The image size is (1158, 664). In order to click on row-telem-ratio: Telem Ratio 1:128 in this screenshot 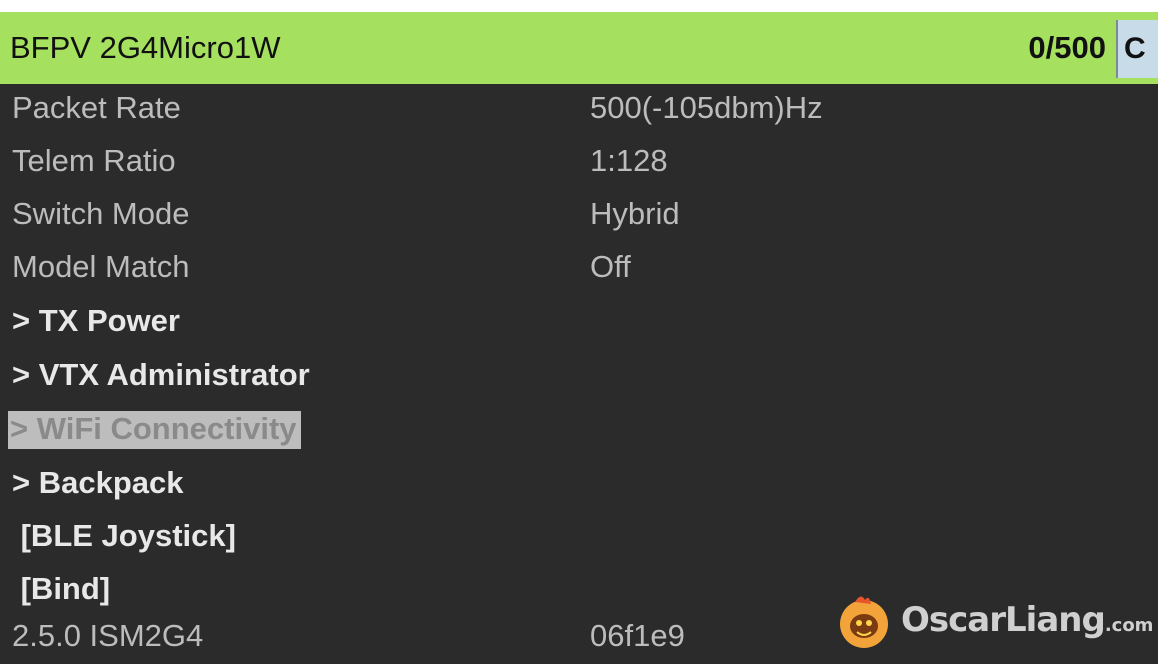, I will do `click(579, 163)`.